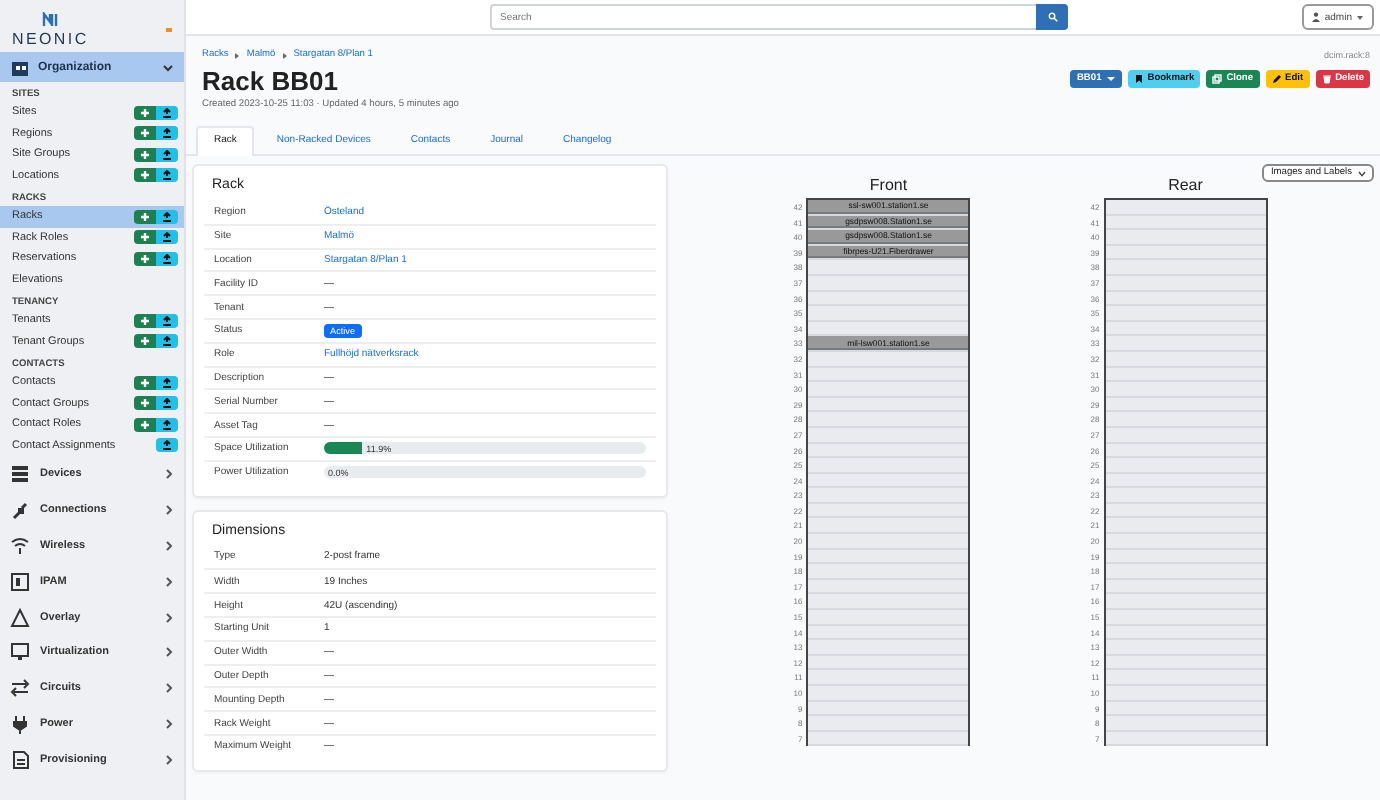  I want to click on person-icon, so click(1316, 17).